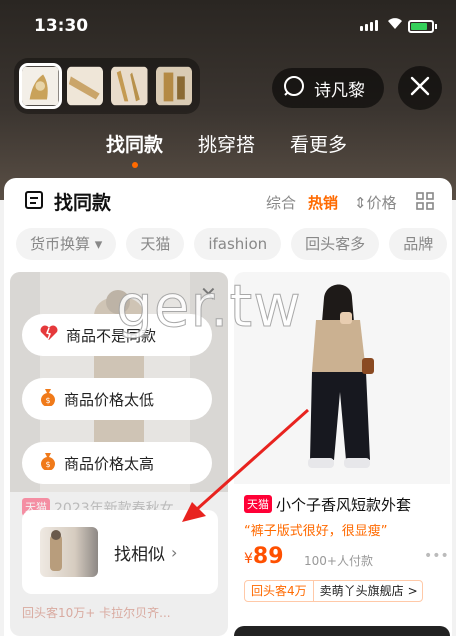  What do you see at coordinates (279, 591) in the screenshot?
I see `returning-customers: 回头客4万` at bounding box center [279, 591].